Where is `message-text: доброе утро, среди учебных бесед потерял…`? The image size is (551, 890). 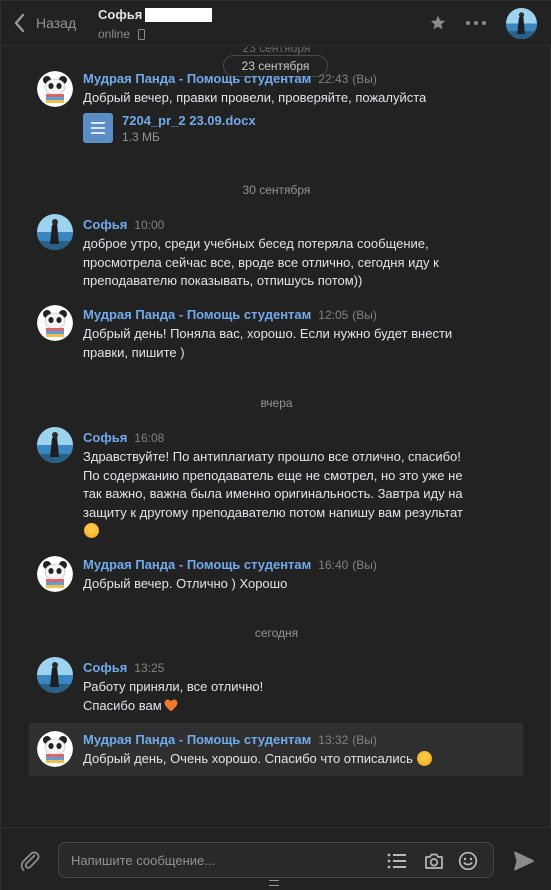
message-text: доброе утро, среди учебных бесед потерял… is located at coordinates (261, 262).